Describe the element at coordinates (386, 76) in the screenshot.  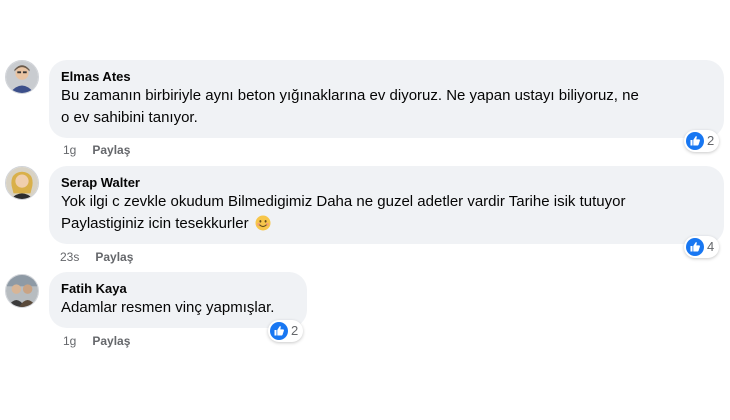
I see `comment-author: Elmas Ates` at that location.